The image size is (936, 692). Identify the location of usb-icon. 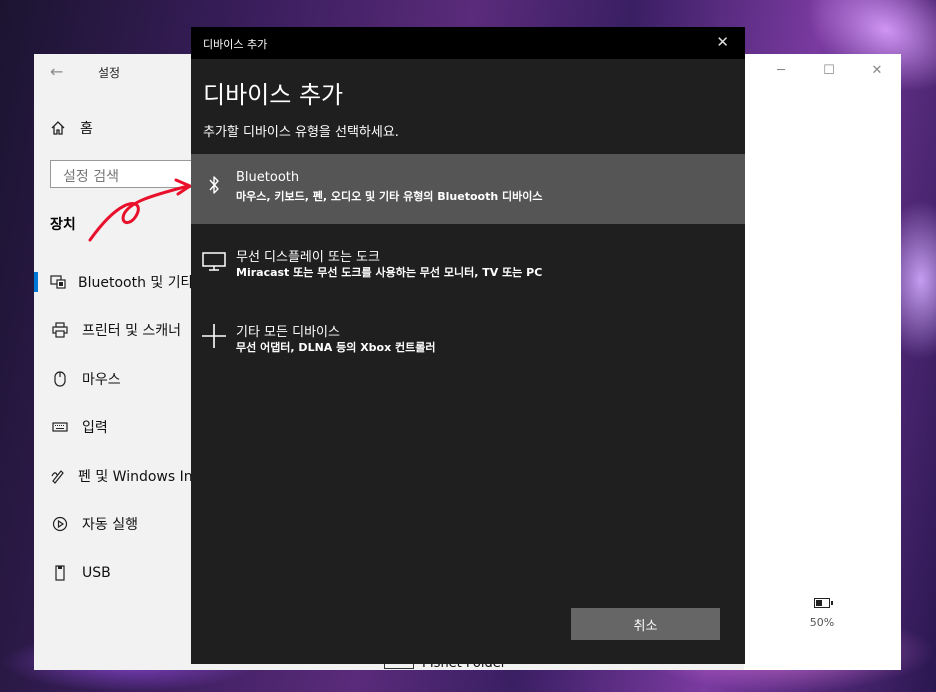
(60, 573).